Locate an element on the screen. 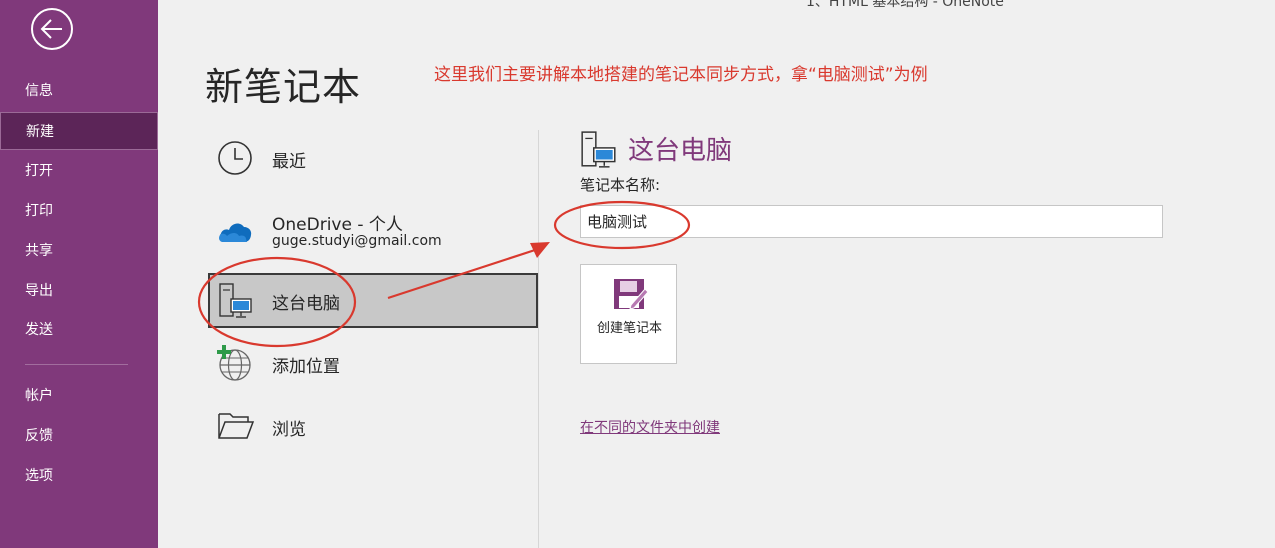 This screenshot has height=548, width=1275. nav-feedback: 反馈 is located at coordinates (79, 436).